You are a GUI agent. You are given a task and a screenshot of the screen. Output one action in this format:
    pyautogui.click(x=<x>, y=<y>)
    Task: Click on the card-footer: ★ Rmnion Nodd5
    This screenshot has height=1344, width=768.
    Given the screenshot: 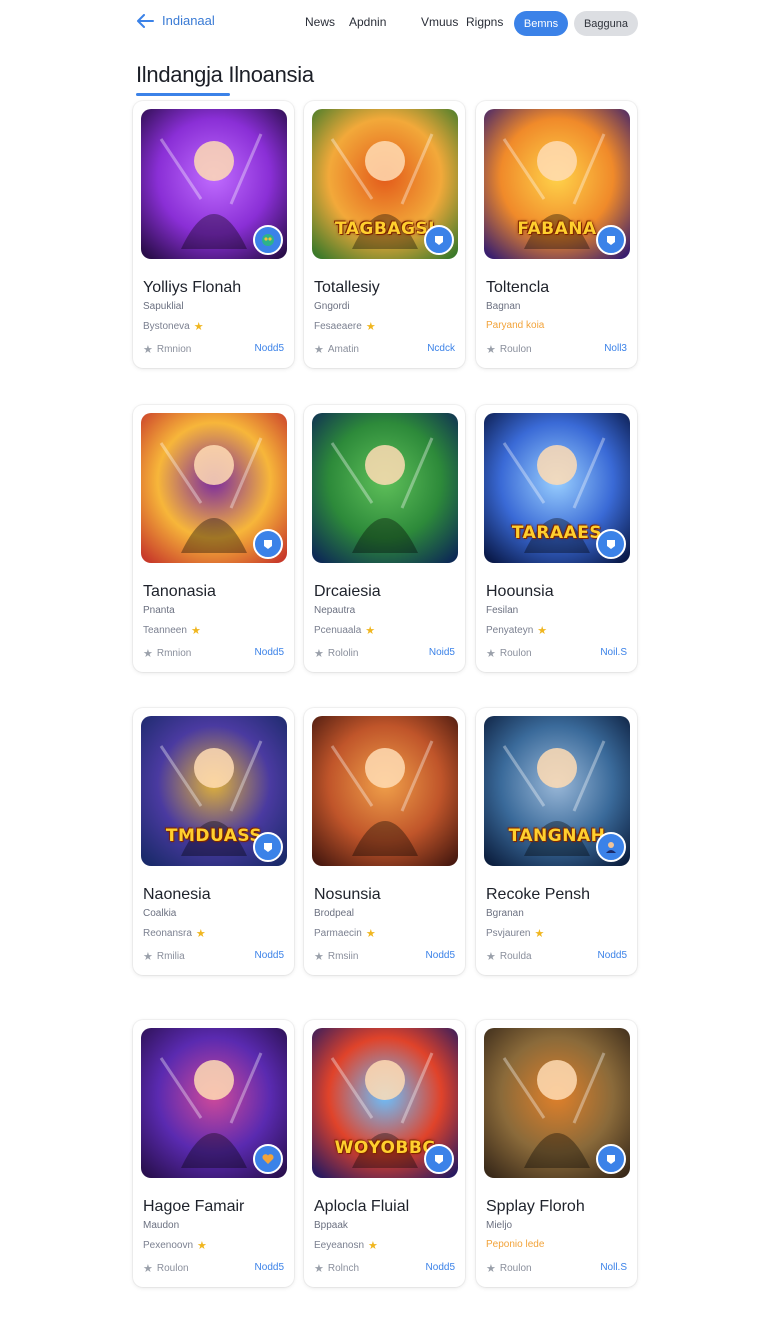 What is the action you would take?
    pyautogui.click(x=213, y=653)
    